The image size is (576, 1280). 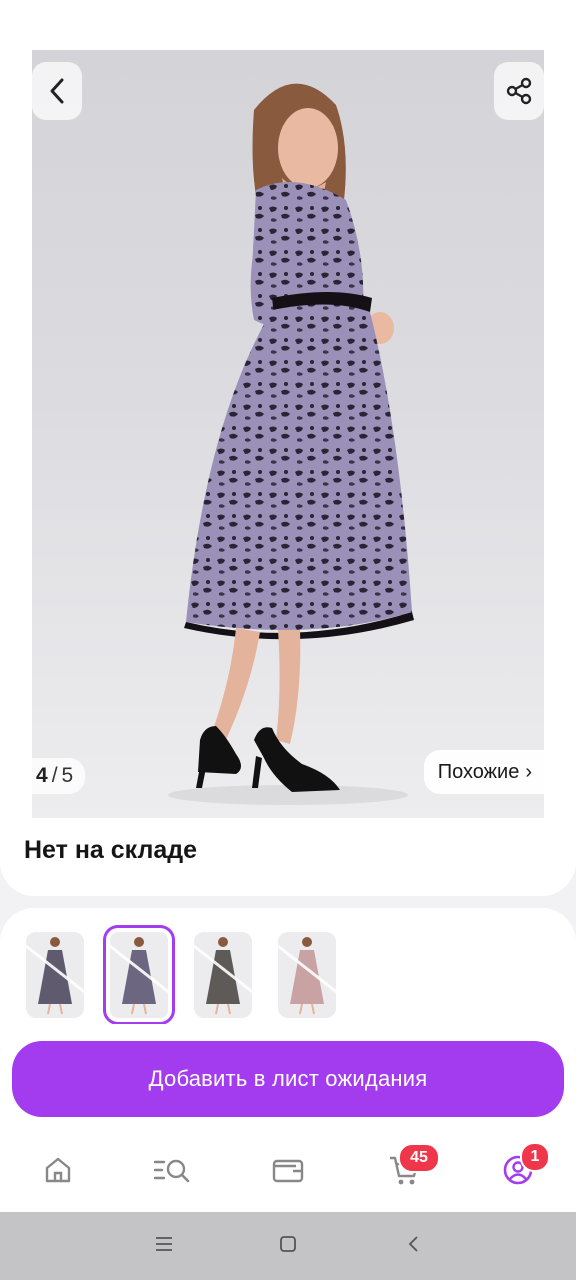 I want to click on home-square-icon, so click(x=288, y=1244).